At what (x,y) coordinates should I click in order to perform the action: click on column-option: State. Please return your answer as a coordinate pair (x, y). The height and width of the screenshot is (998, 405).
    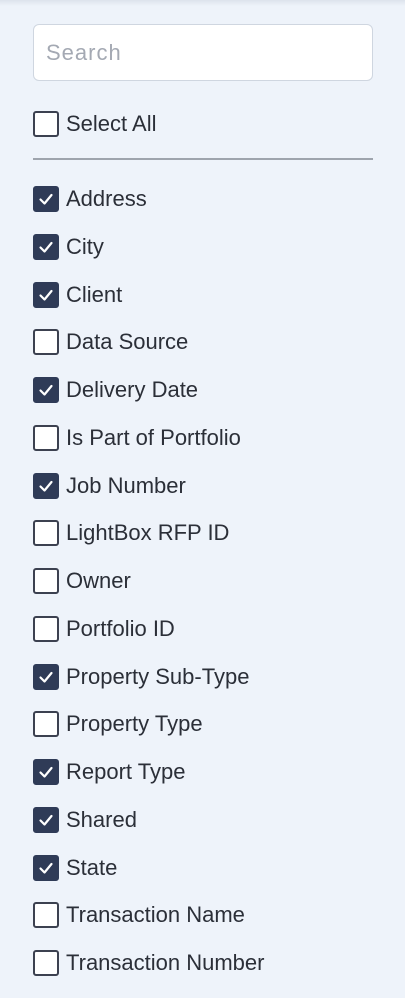
    Looking at the image, I should click on (75, 868).